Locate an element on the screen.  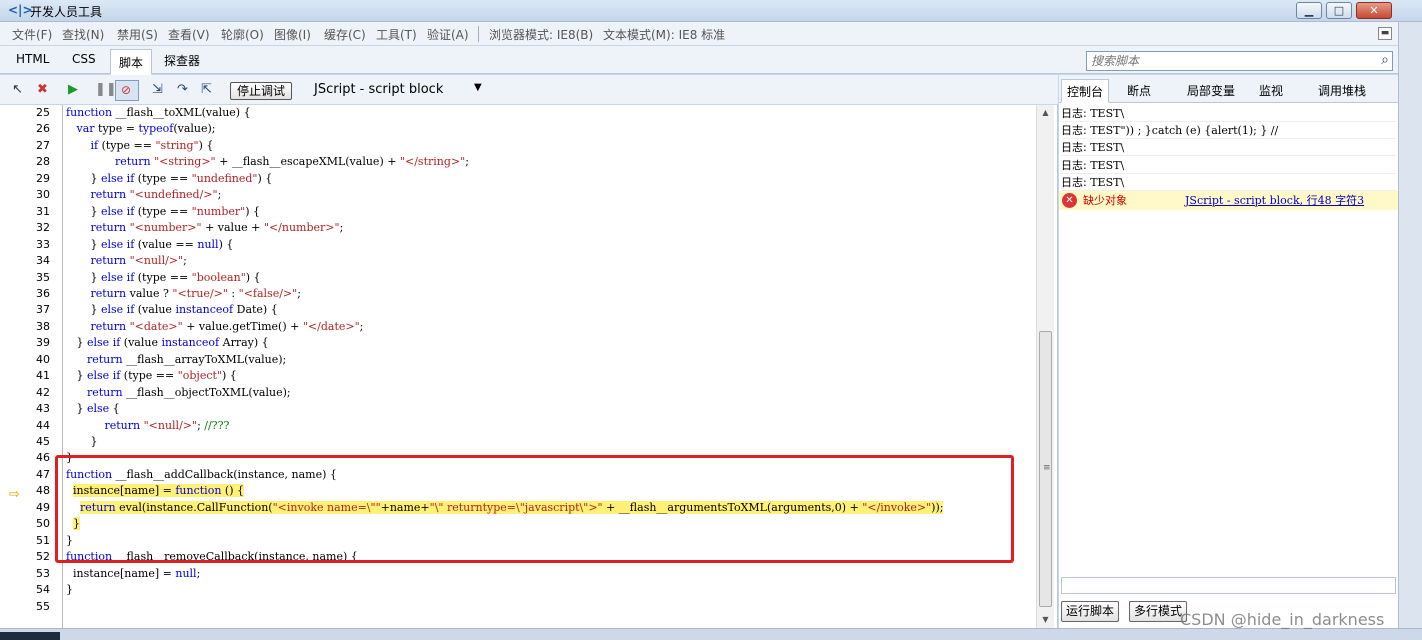
line-number: 42 is located at coordinates (25, 393).